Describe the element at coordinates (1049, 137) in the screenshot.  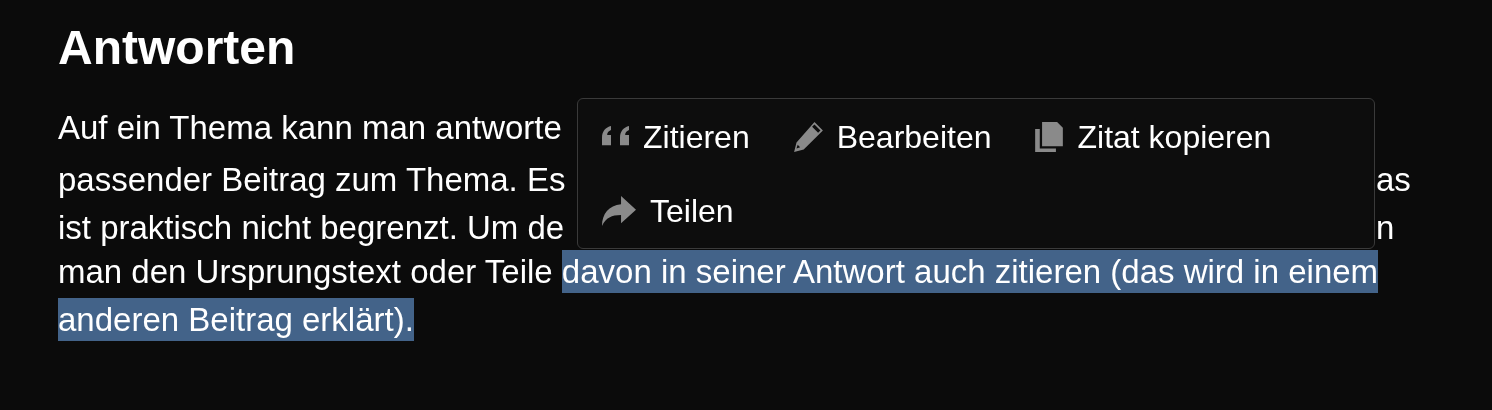
I see `copy-icon` at that location.